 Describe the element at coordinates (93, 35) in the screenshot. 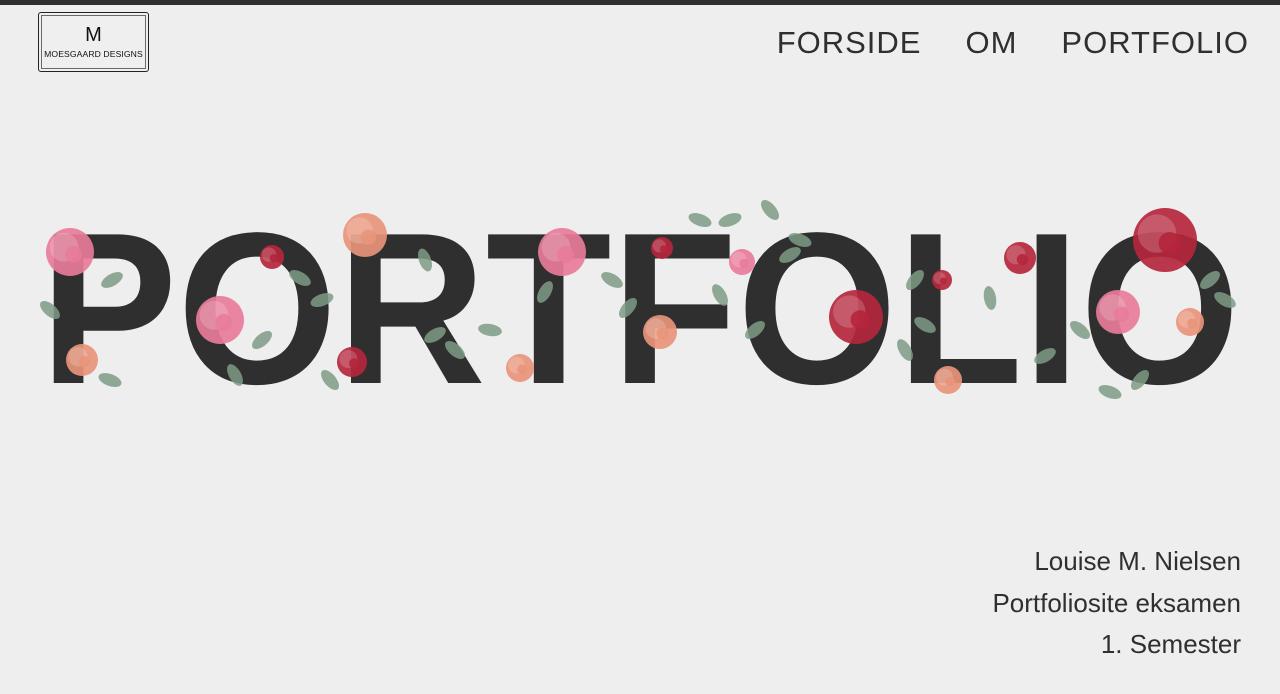

I see `logo-mark: M` at that location.